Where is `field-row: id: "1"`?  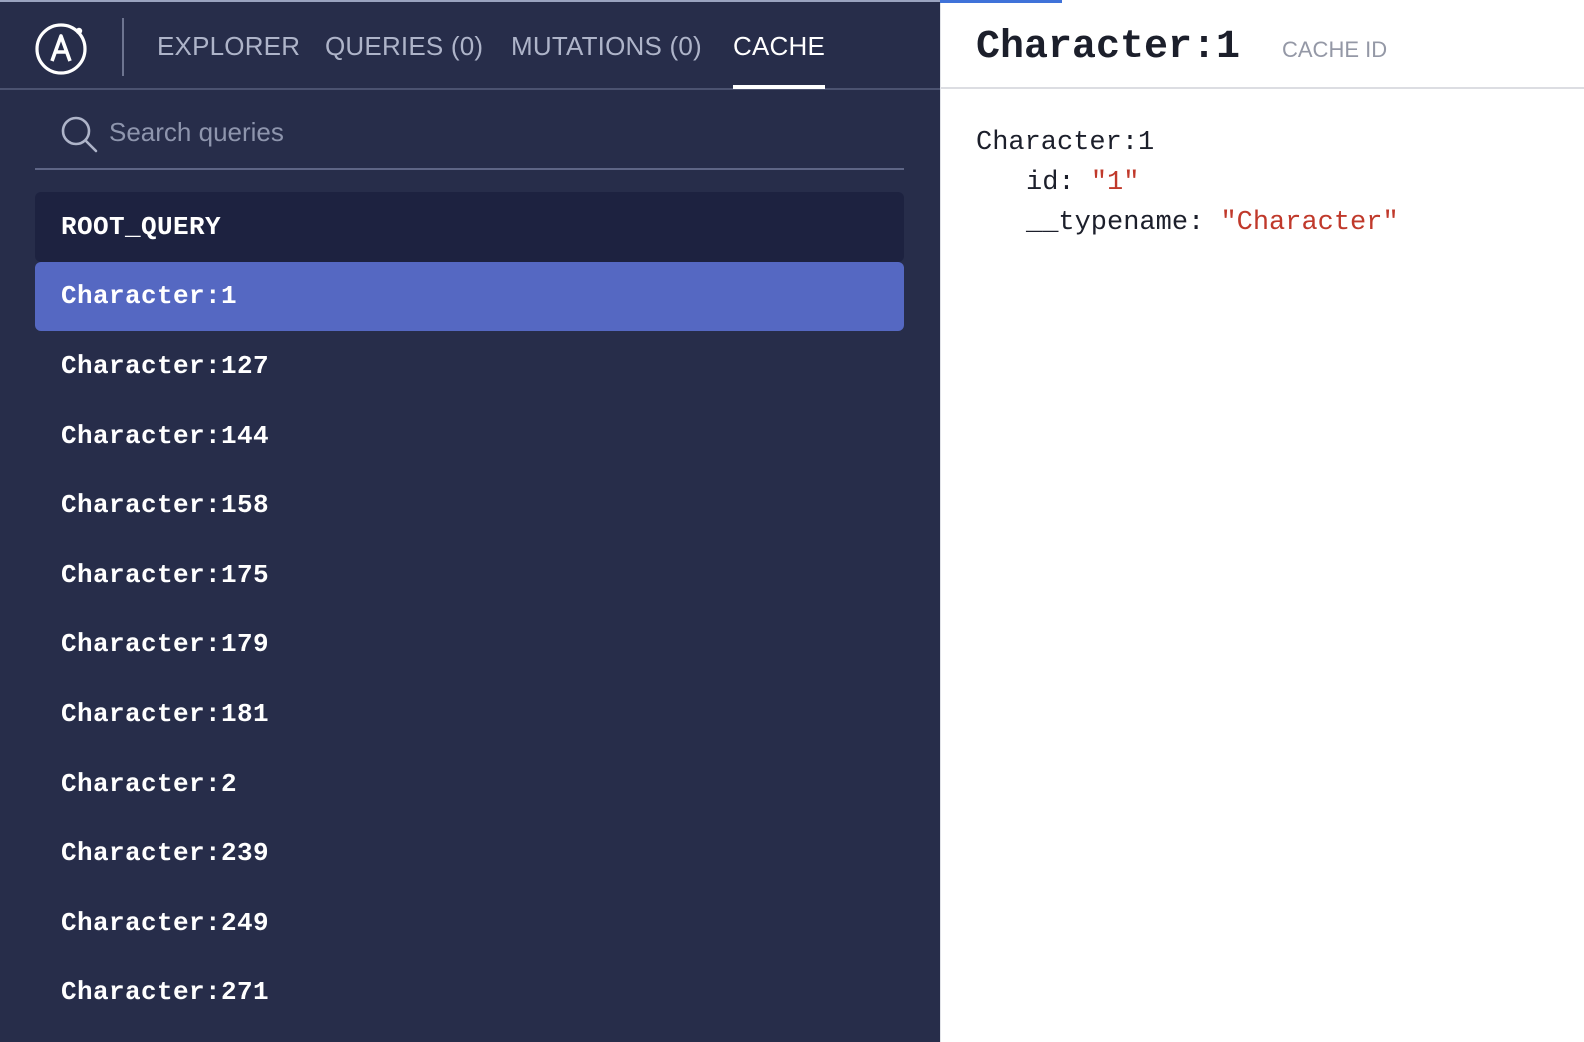
field-row: id: "1" is located at coordinates (1187, 183).